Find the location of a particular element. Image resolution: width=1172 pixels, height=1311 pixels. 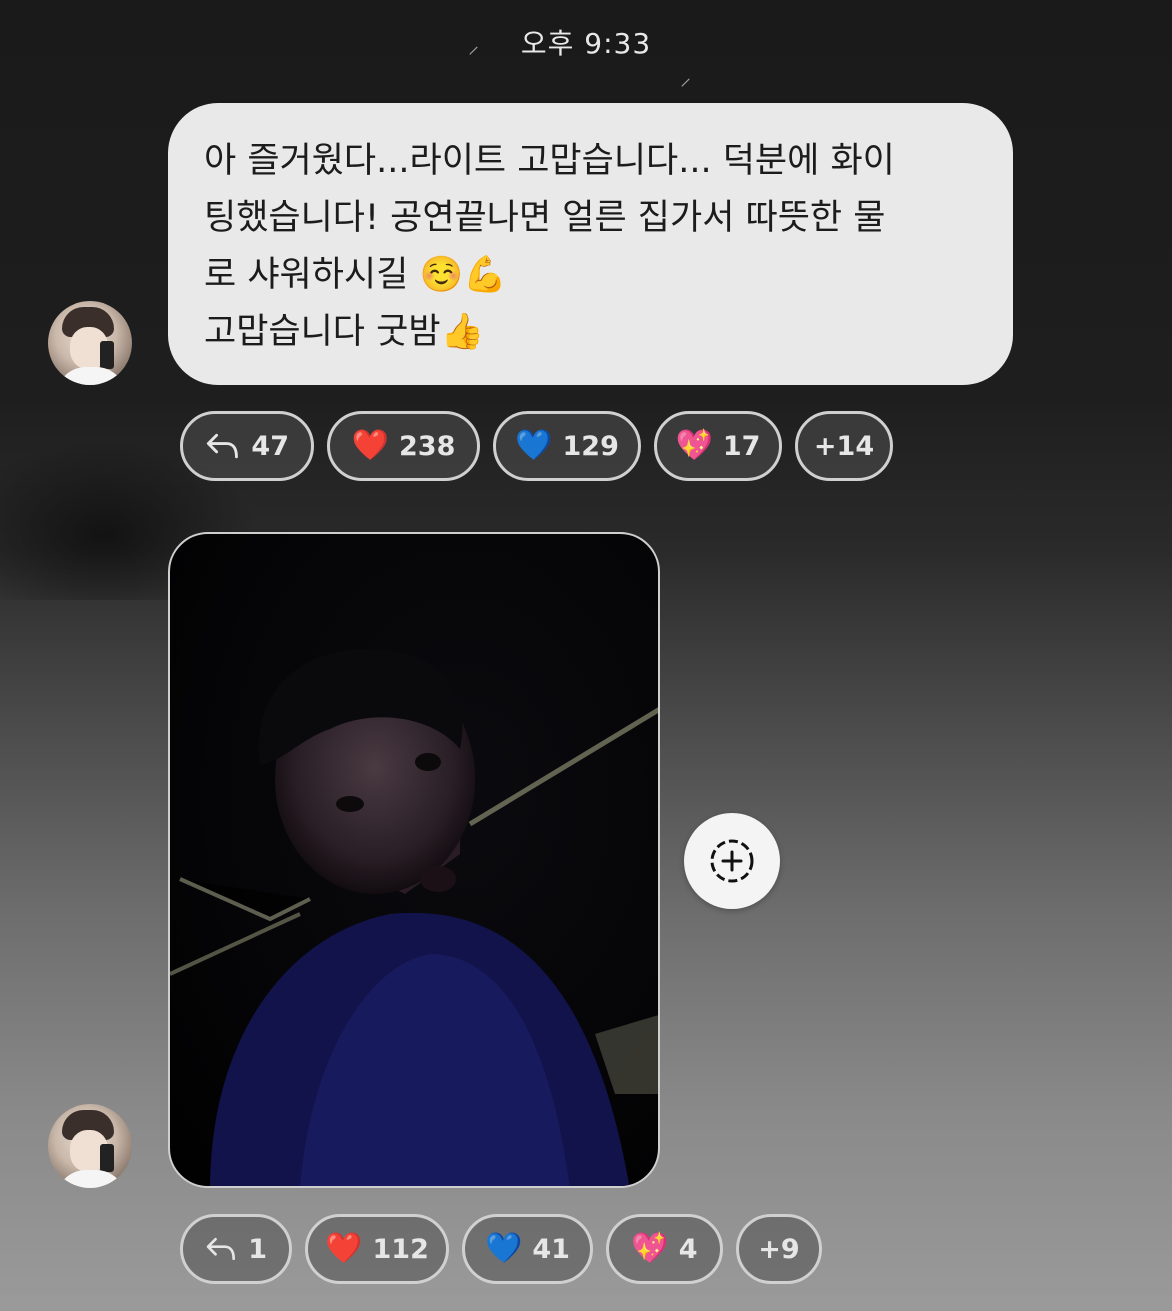

reply-count: 47 is located at coordinates (270, 446).